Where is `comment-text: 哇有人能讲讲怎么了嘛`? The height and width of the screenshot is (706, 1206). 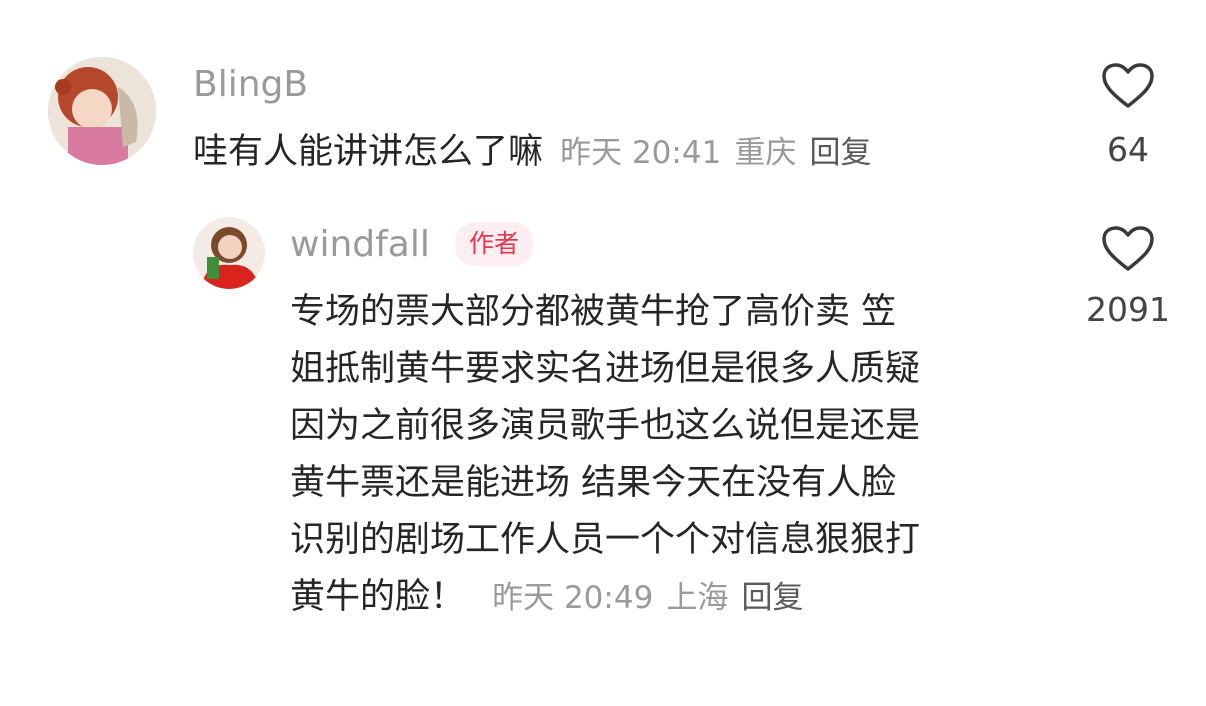 comment-text: 哇有人能讲讲怎么了嘛 is located at coordinates (368, 152).